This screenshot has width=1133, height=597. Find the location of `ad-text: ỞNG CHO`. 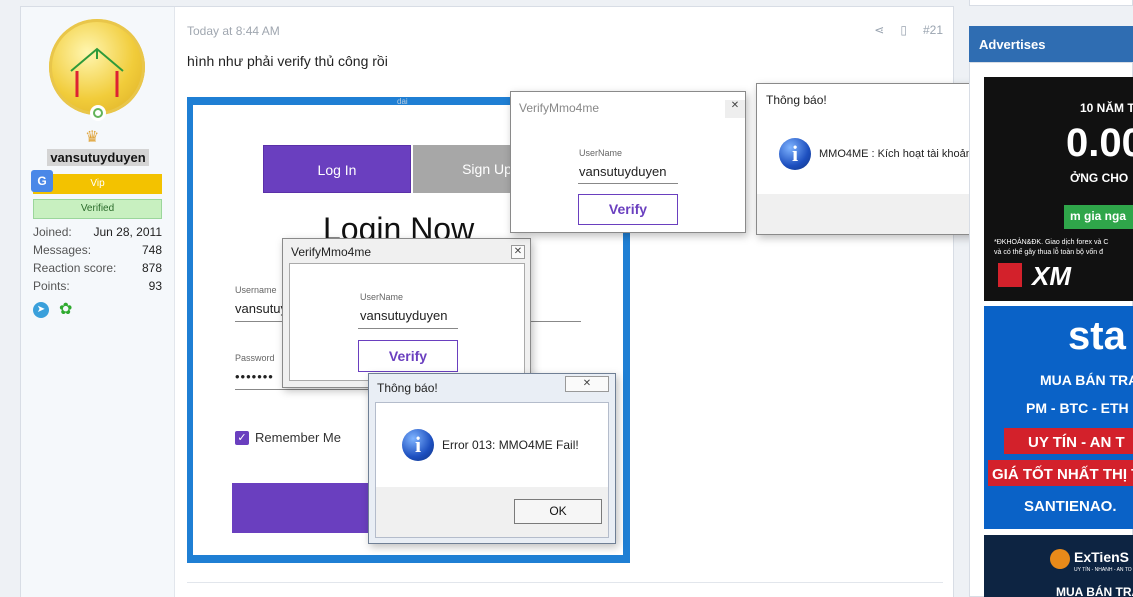

ad-text: ỞNG CHO is located at coordinates (1099, 178).